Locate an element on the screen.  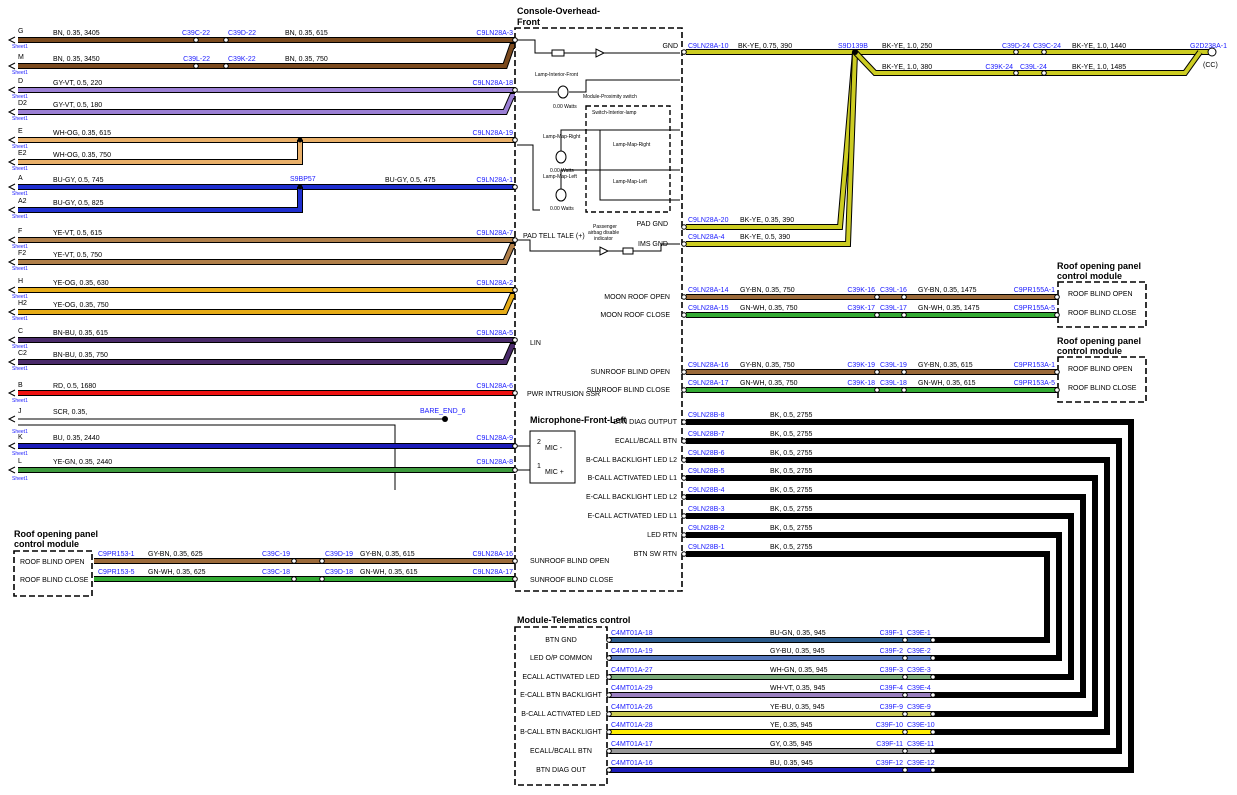
wire-spec: SCR, 0.35, is located at coordinates (70, 412).